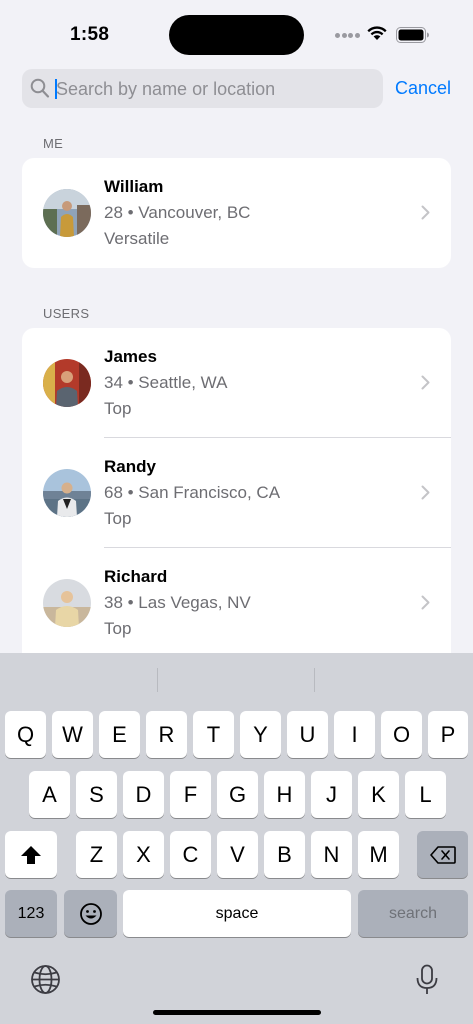  I want to click on user-details: 28 • Vancouver, BC, so click(177, 212).